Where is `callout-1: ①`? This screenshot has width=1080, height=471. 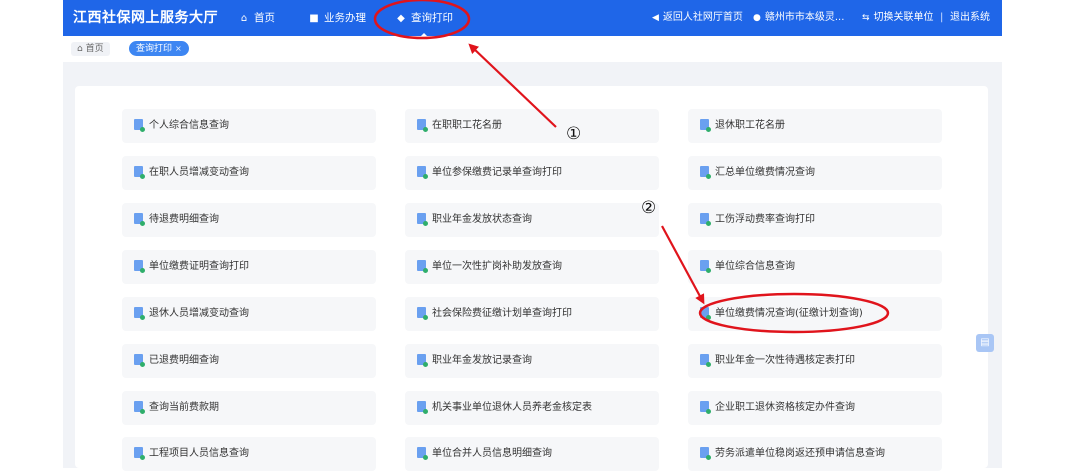 callout-1: ① is located at coordinates (574, 134).